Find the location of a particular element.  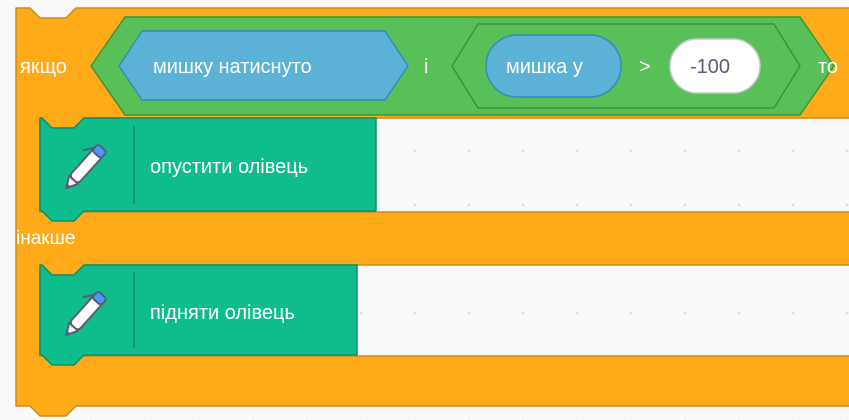

if-label: якщо is located at coordinates (43, 67).